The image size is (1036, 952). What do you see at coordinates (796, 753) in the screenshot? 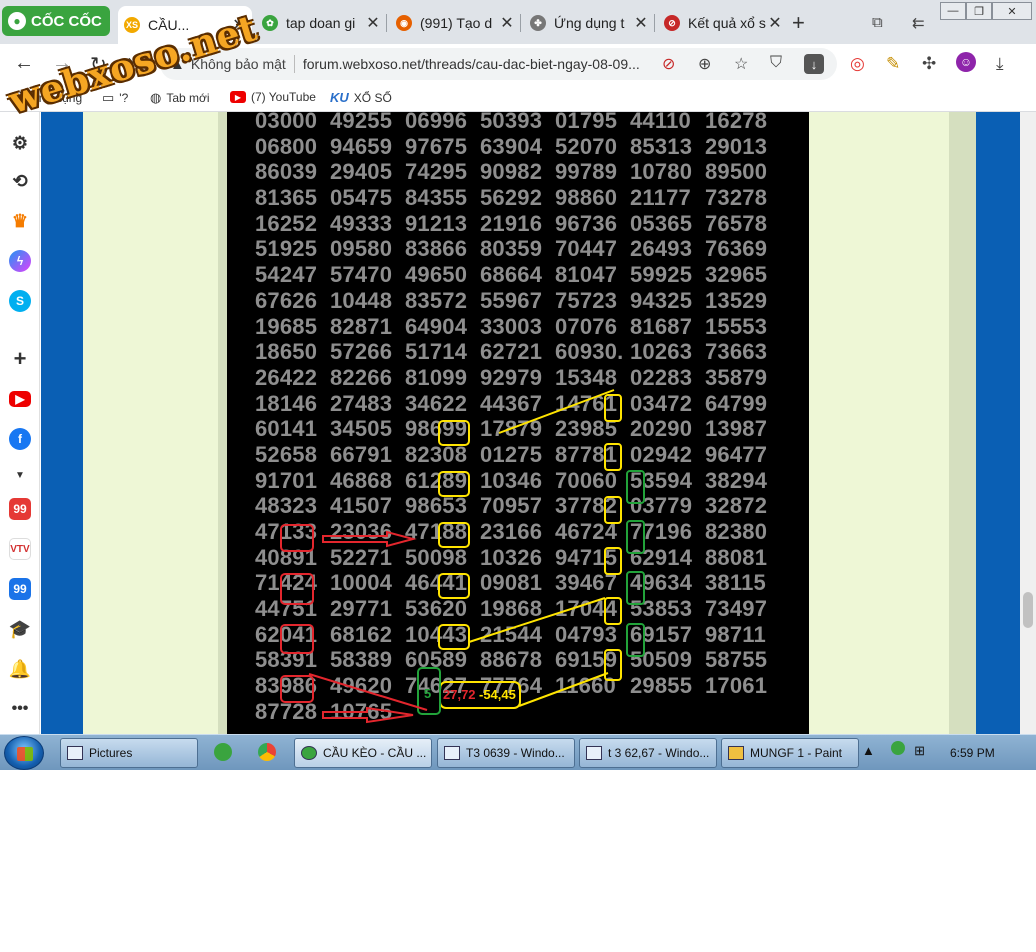
I see `task-label: MUNGF 1 - Paint` at bounding box center [796, 753].